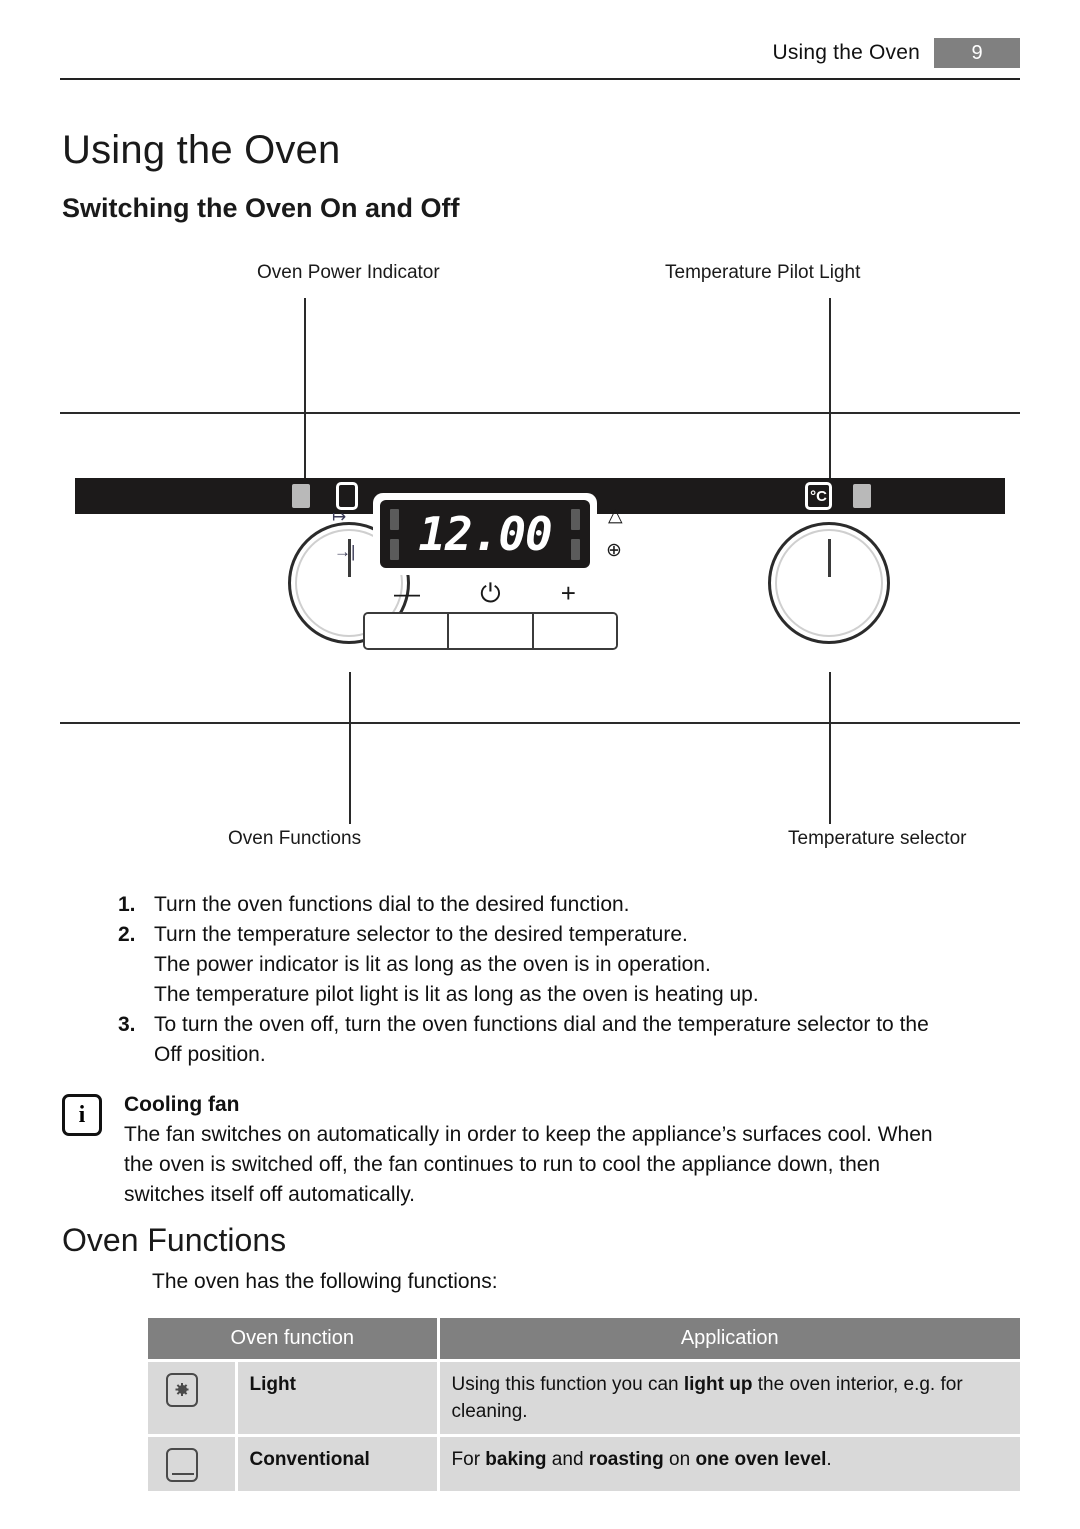 This screenshot has width=1080, height=1529. I want to click on leader-line-oven-functions, so click(350, 748).